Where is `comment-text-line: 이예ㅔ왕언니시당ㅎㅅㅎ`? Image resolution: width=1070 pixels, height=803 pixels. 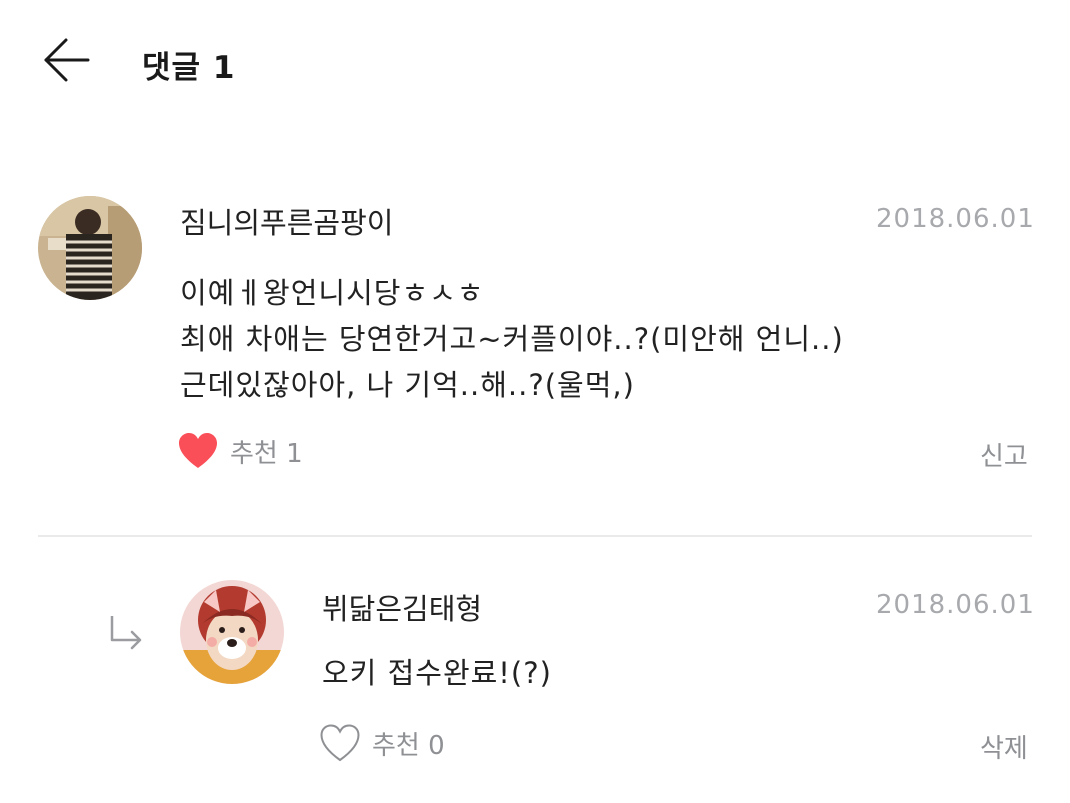
comment-text-line: 이예ㅔ왕언니시당ㅎㅅㅎ is located at coordinates (332, 293).